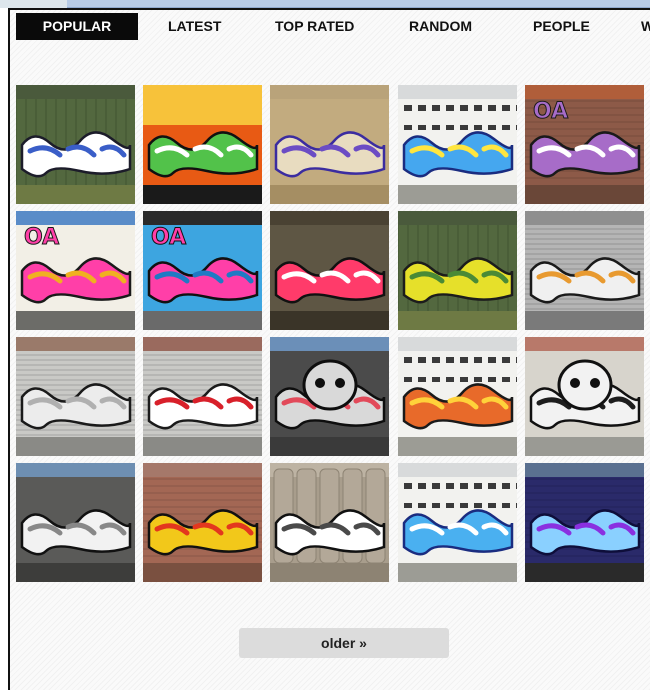 The width and height of the screenshot is (650, 690). Describe the element at coordinates (194, 26) in the screenshot. I see `tab-latest: LATEST` at that location.